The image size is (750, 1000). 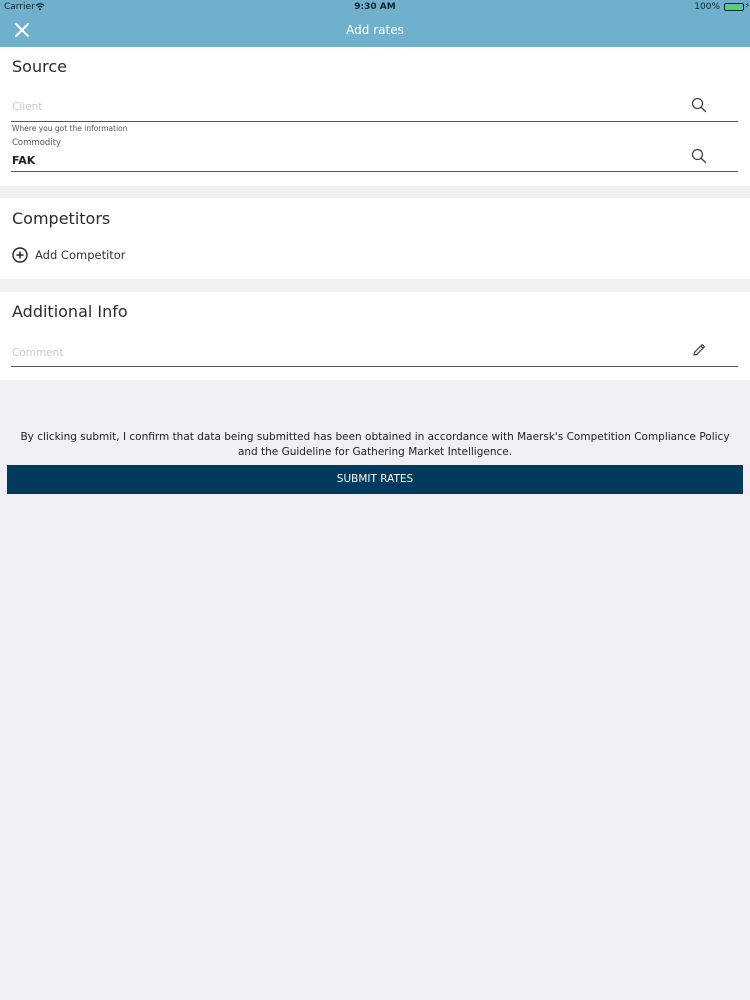 What do you see at coordinates (38, 353) in the screenshot?
I see `comment-placeholder: Comment` at bounding box center [38, 353].